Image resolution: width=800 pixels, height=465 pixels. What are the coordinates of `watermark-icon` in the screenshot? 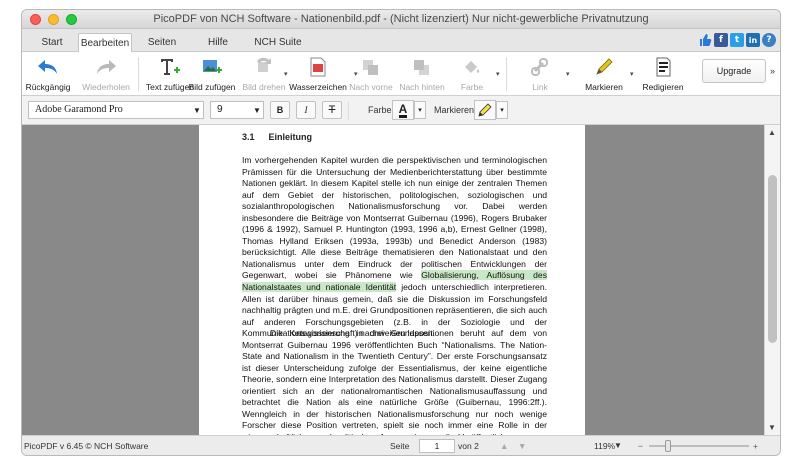 It's located at (318, 67).